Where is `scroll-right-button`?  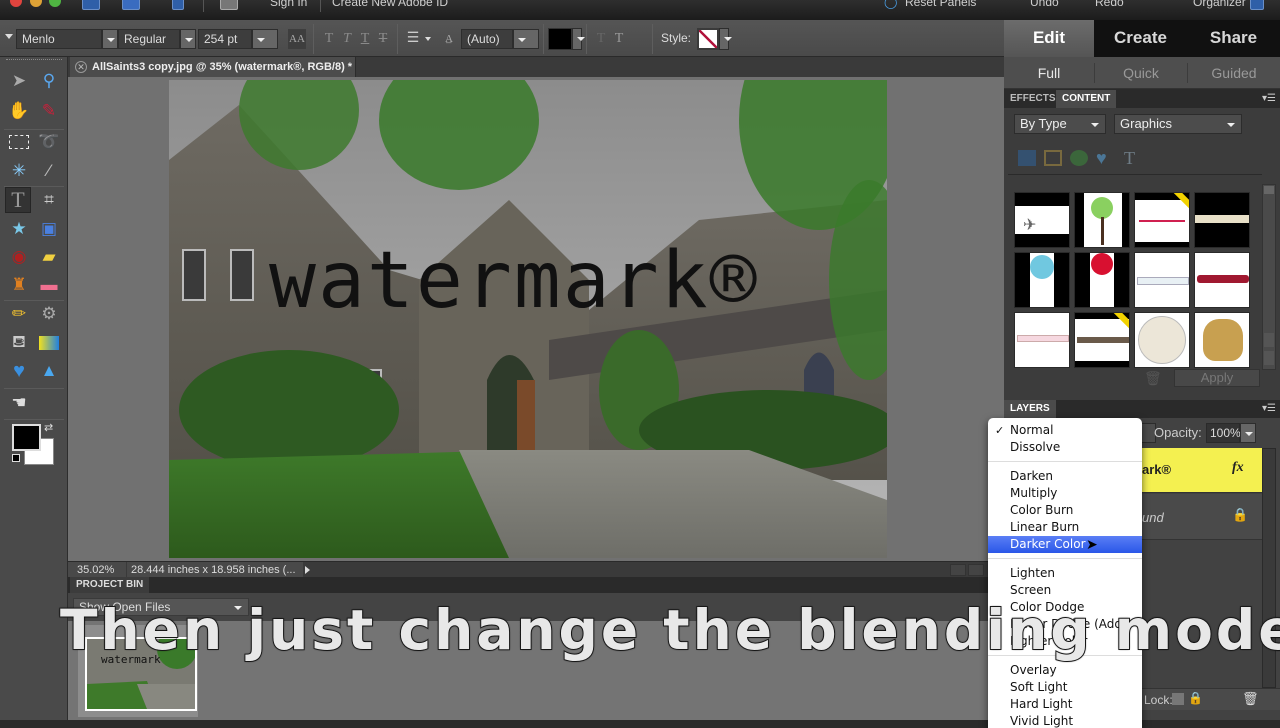 scroll-right-button is located at coordinates (976, 570).